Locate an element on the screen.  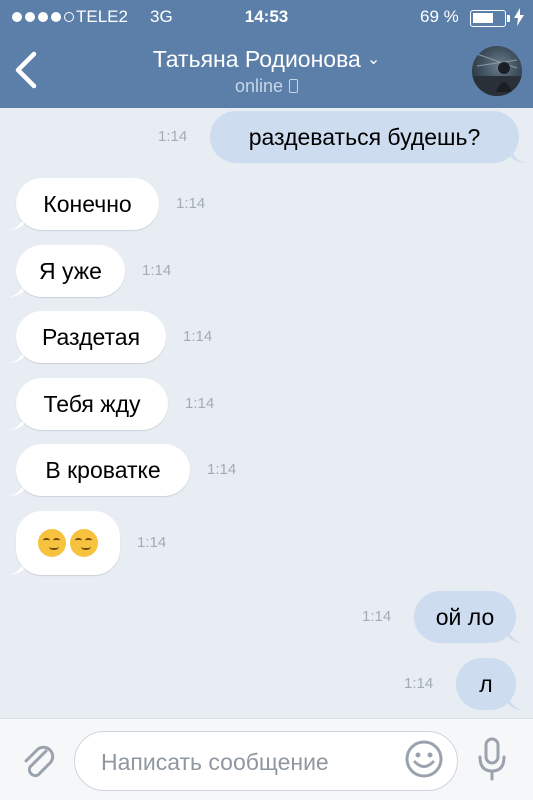
message-bubble: В кроватке is located at coordinates (103, 470).